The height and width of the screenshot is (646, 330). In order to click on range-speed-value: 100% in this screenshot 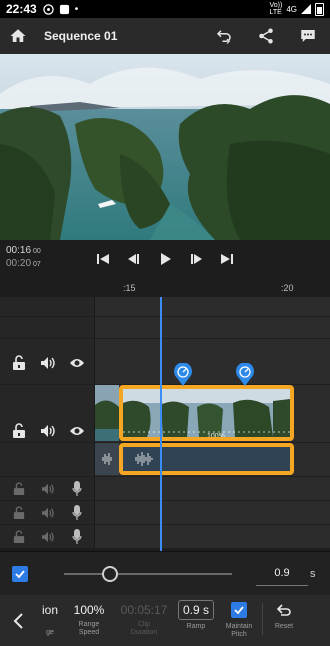, I will do `click(89, 610)`.